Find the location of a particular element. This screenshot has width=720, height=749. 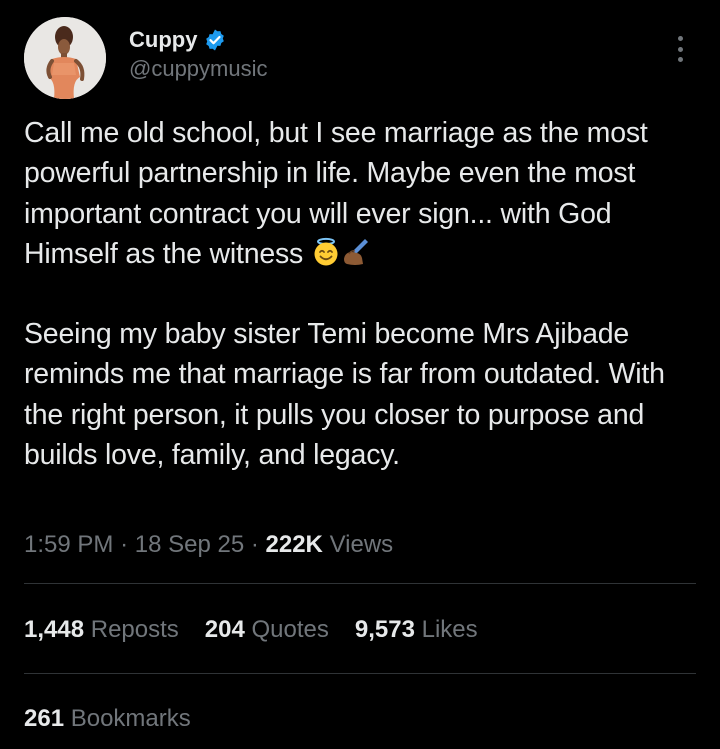

avatar-image is located at coordinates (65, 58).